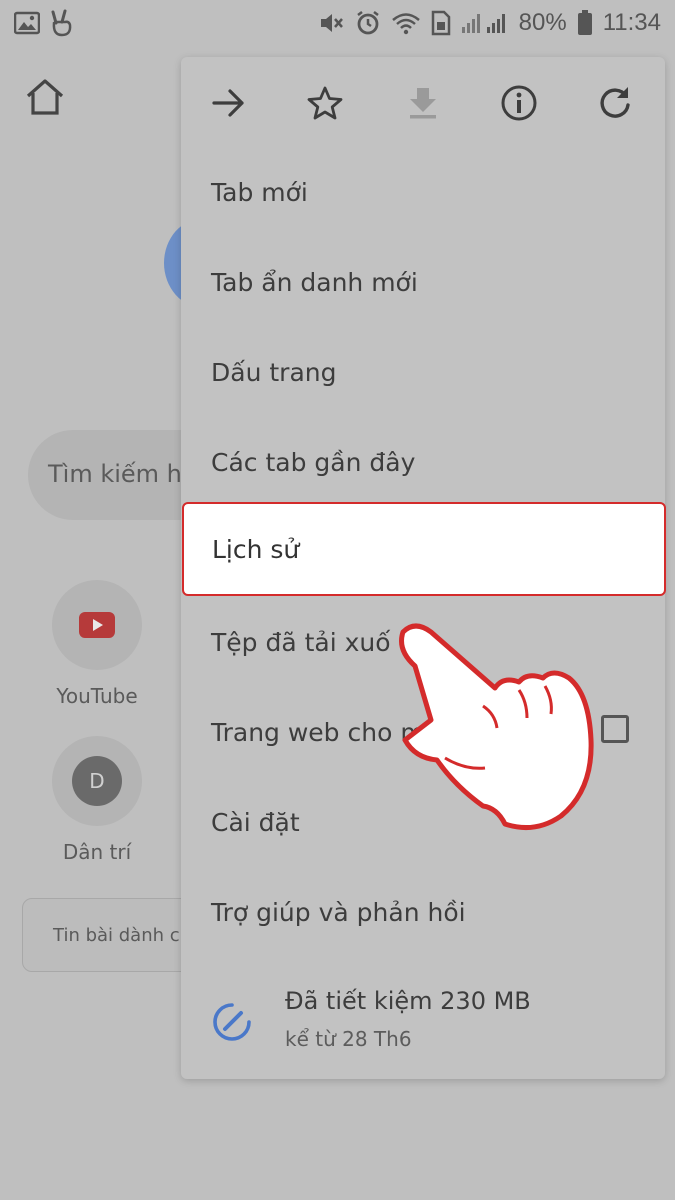 This screenshot has height=1200, width=675. Describe the element at coordinates (97, 625) in the screenshot. I see `youtube-icon` at that location.